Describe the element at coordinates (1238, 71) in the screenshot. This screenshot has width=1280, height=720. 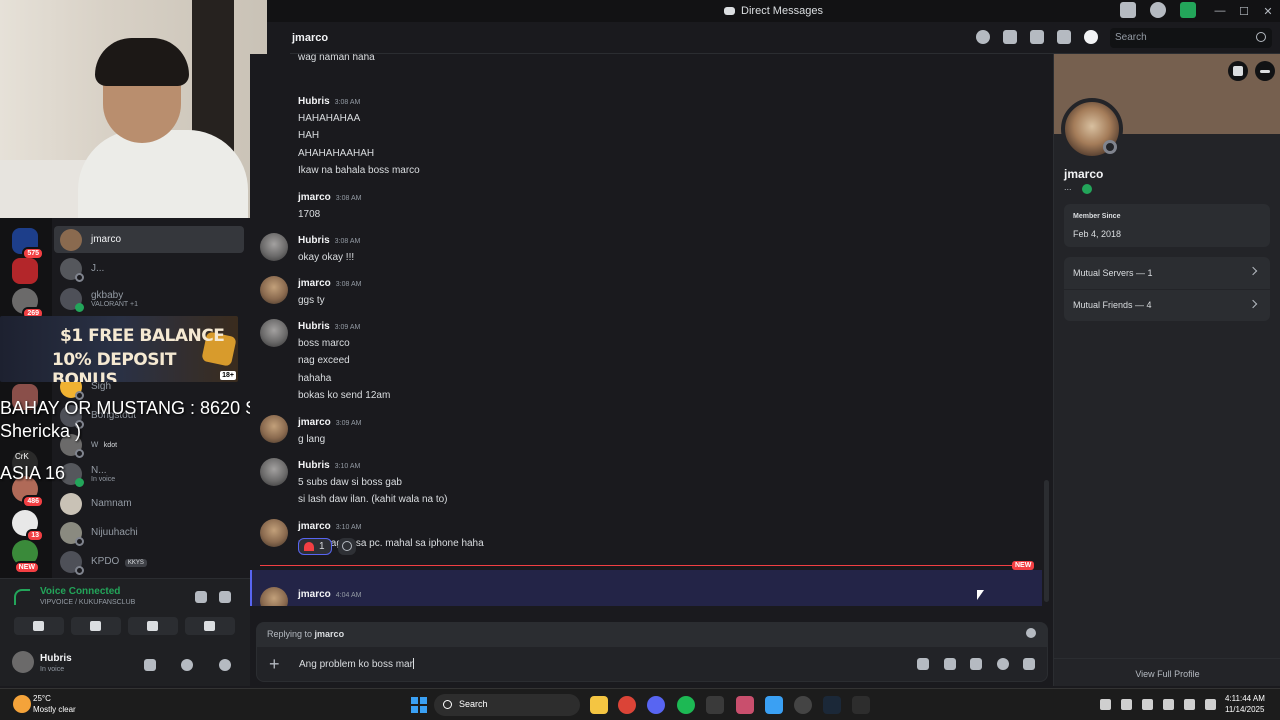
I see `add-friend-button` at that location.